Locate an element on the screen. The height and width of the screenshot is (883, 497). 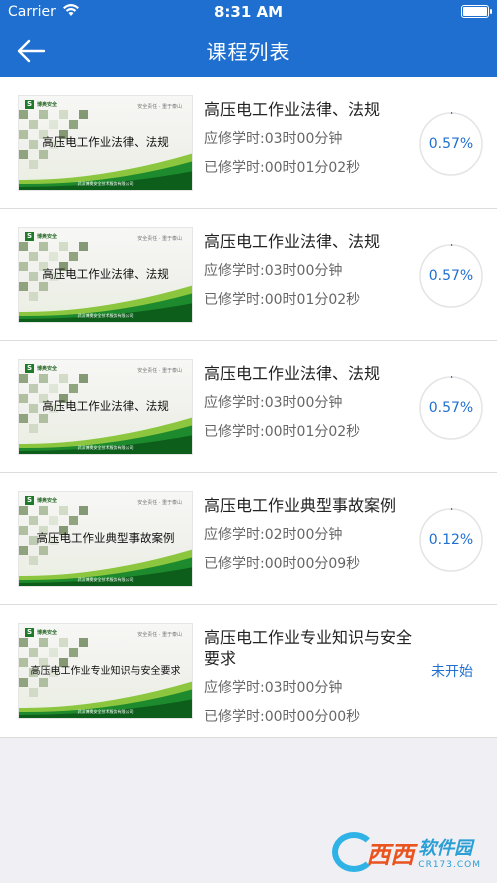
page-title: 课程列表 is located at coordinates (248, 52).